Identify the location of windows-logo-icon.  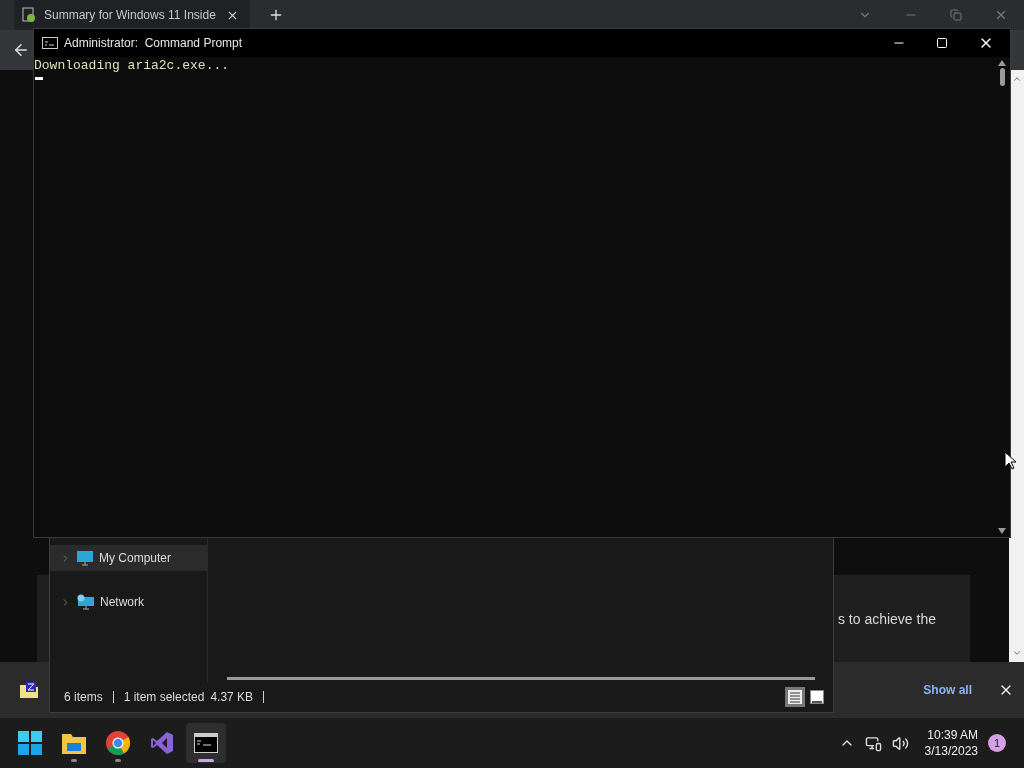
(30, 743).